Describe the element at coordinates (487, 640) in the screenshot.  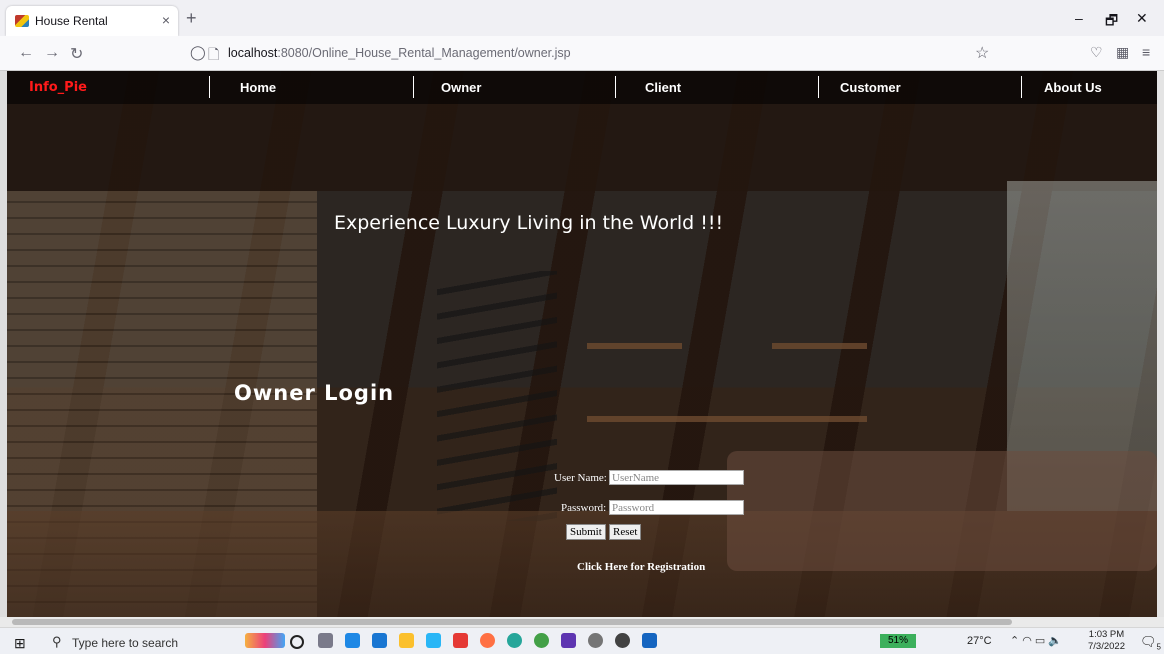
I see `firefox-icon` at that location.